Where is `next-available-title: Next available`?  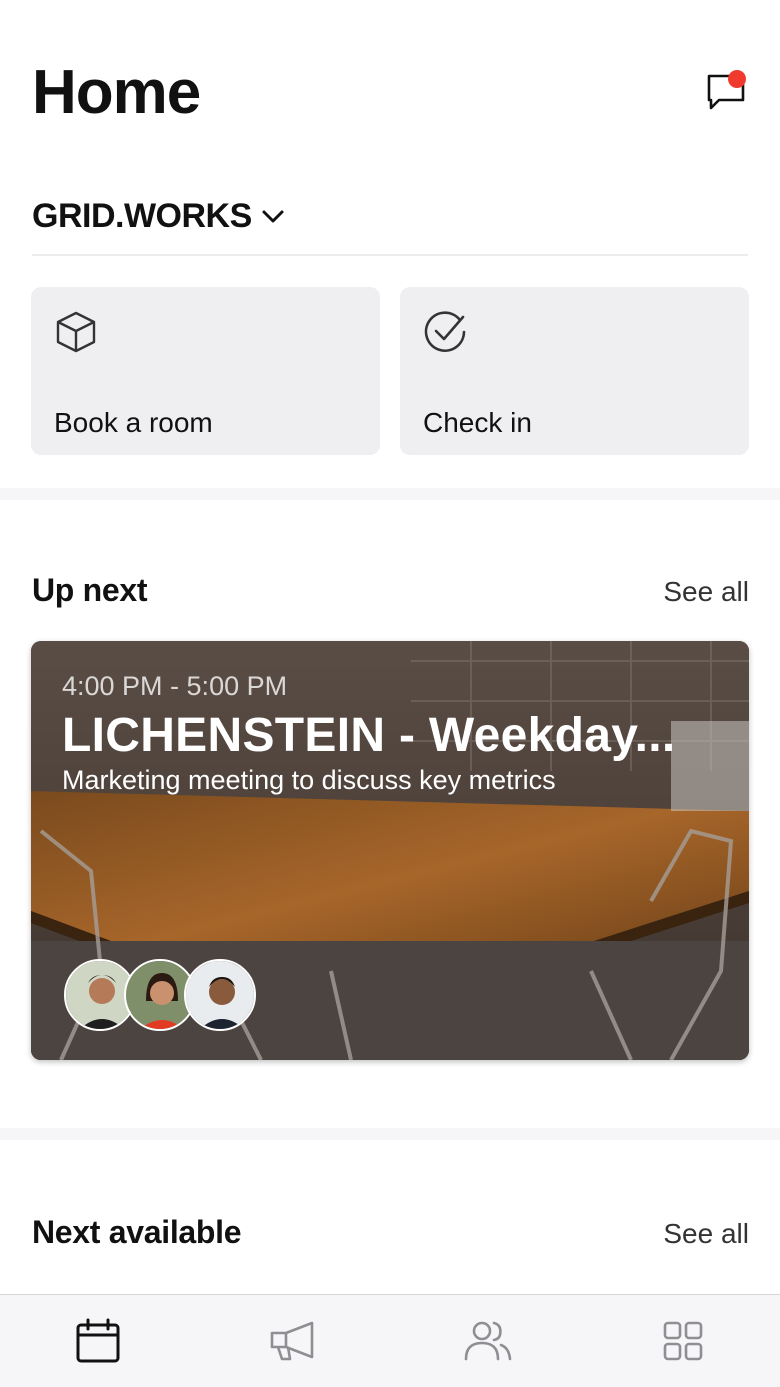
next-available-title: Next available is located at coordinates (137, 1232).